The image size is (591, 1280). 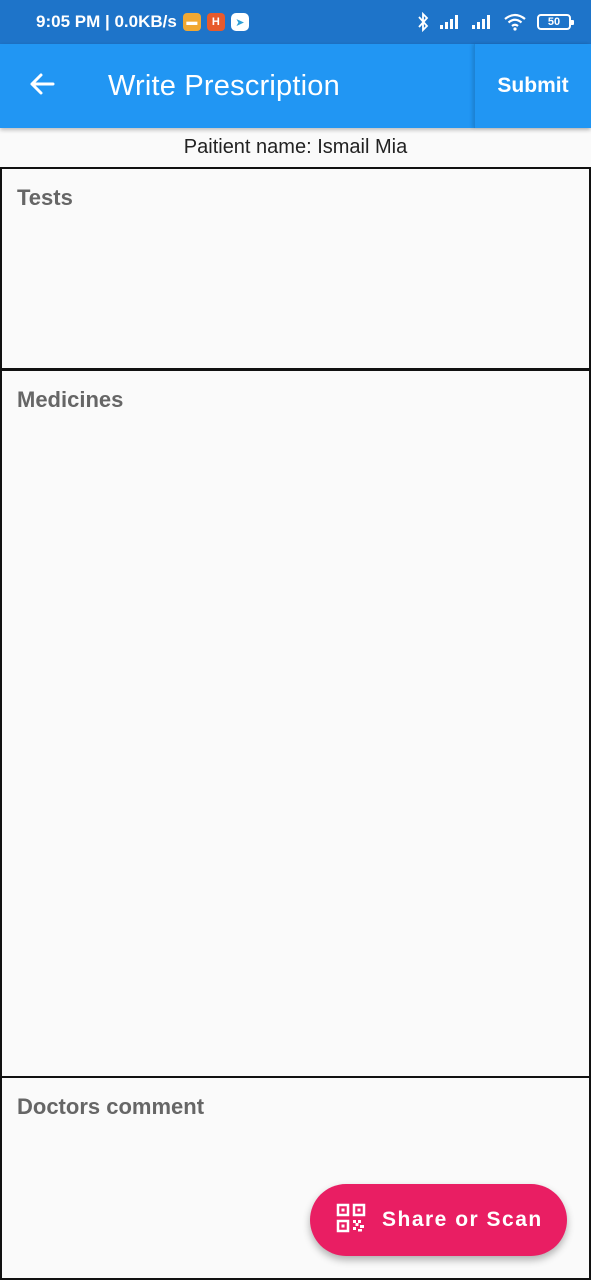 I want to click on back-button, so click(x=42, y=86).